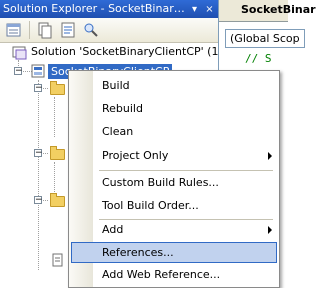  Describe the element at coordinates (38, 71) in the screenshot. I see `project-icon` at that location.